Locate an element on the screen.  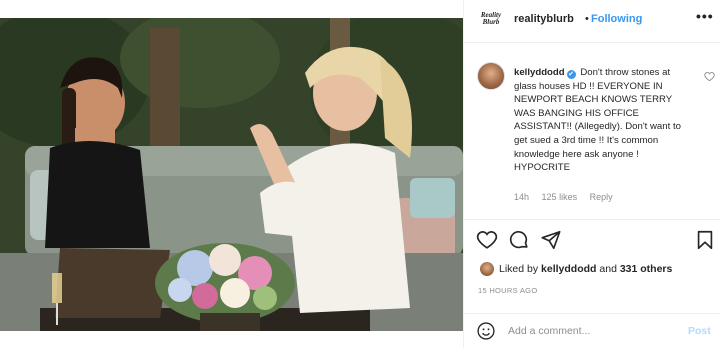
commenter-username: kellyddodd is located at coordinates (539, 72).